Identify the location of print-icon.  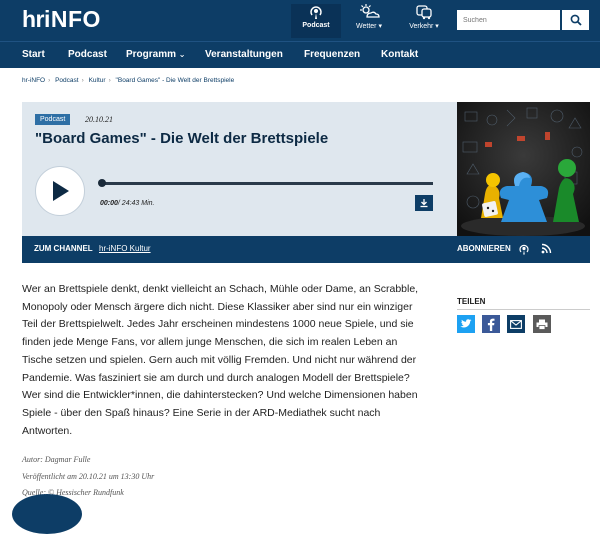
(542, 324).